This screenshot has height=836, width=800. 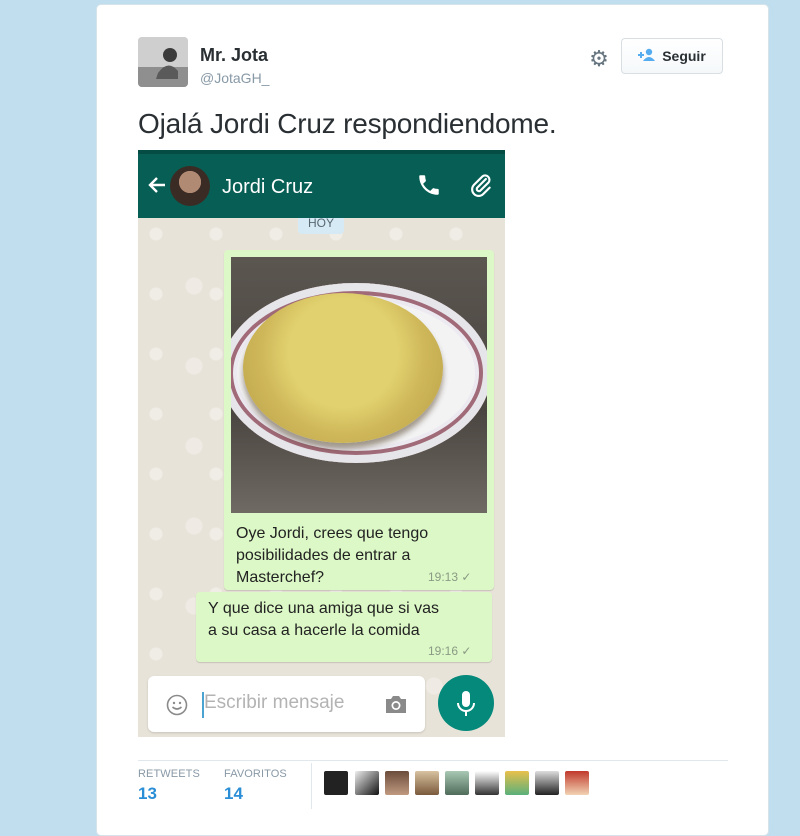 What do you see at coordinates (343, 368) in the screenshot?
I see `tortilla-shape` at bounding box center [343, 368].